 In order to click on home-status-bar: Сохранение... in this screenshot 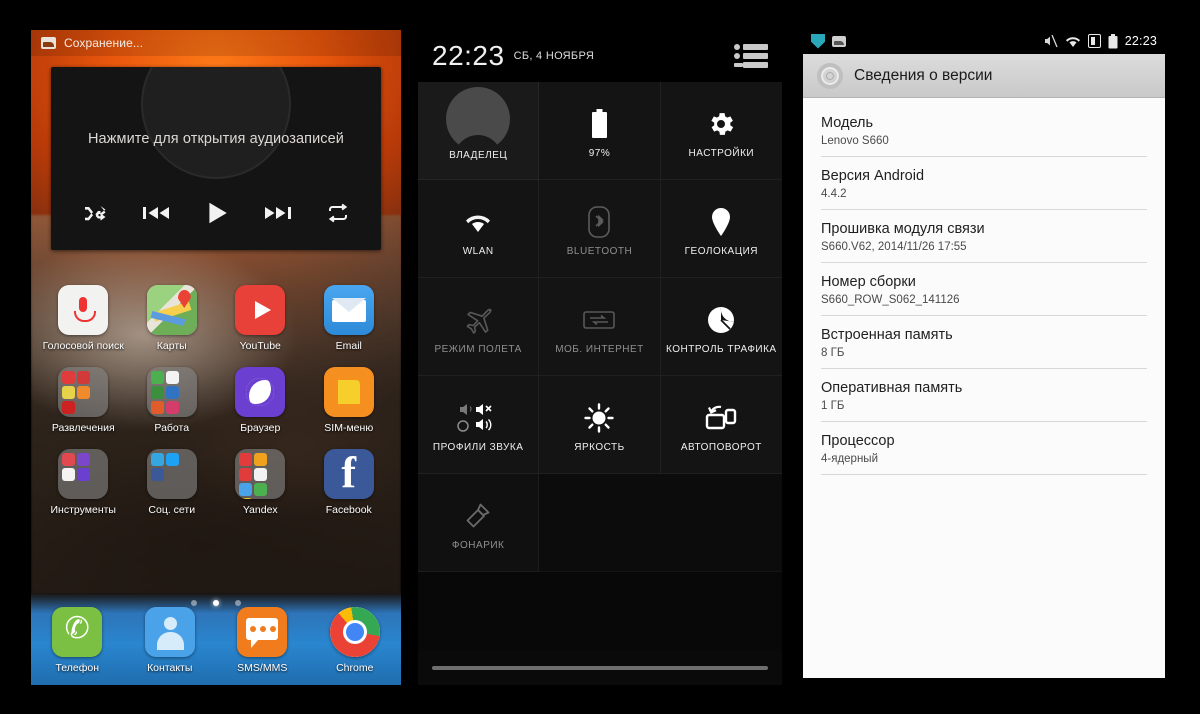, I will do `click(216, 43)`.